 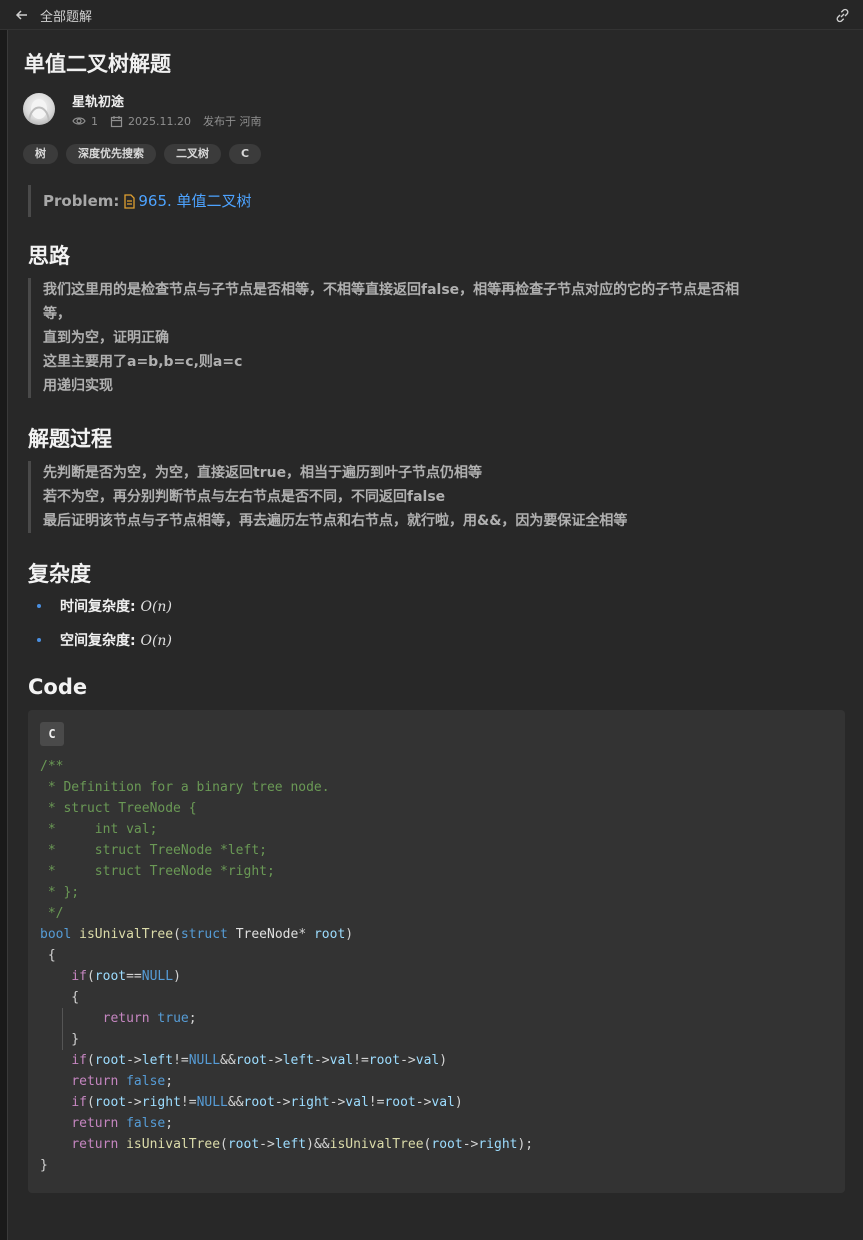 I want to click on eye-icon, so click(x=79, y=121).